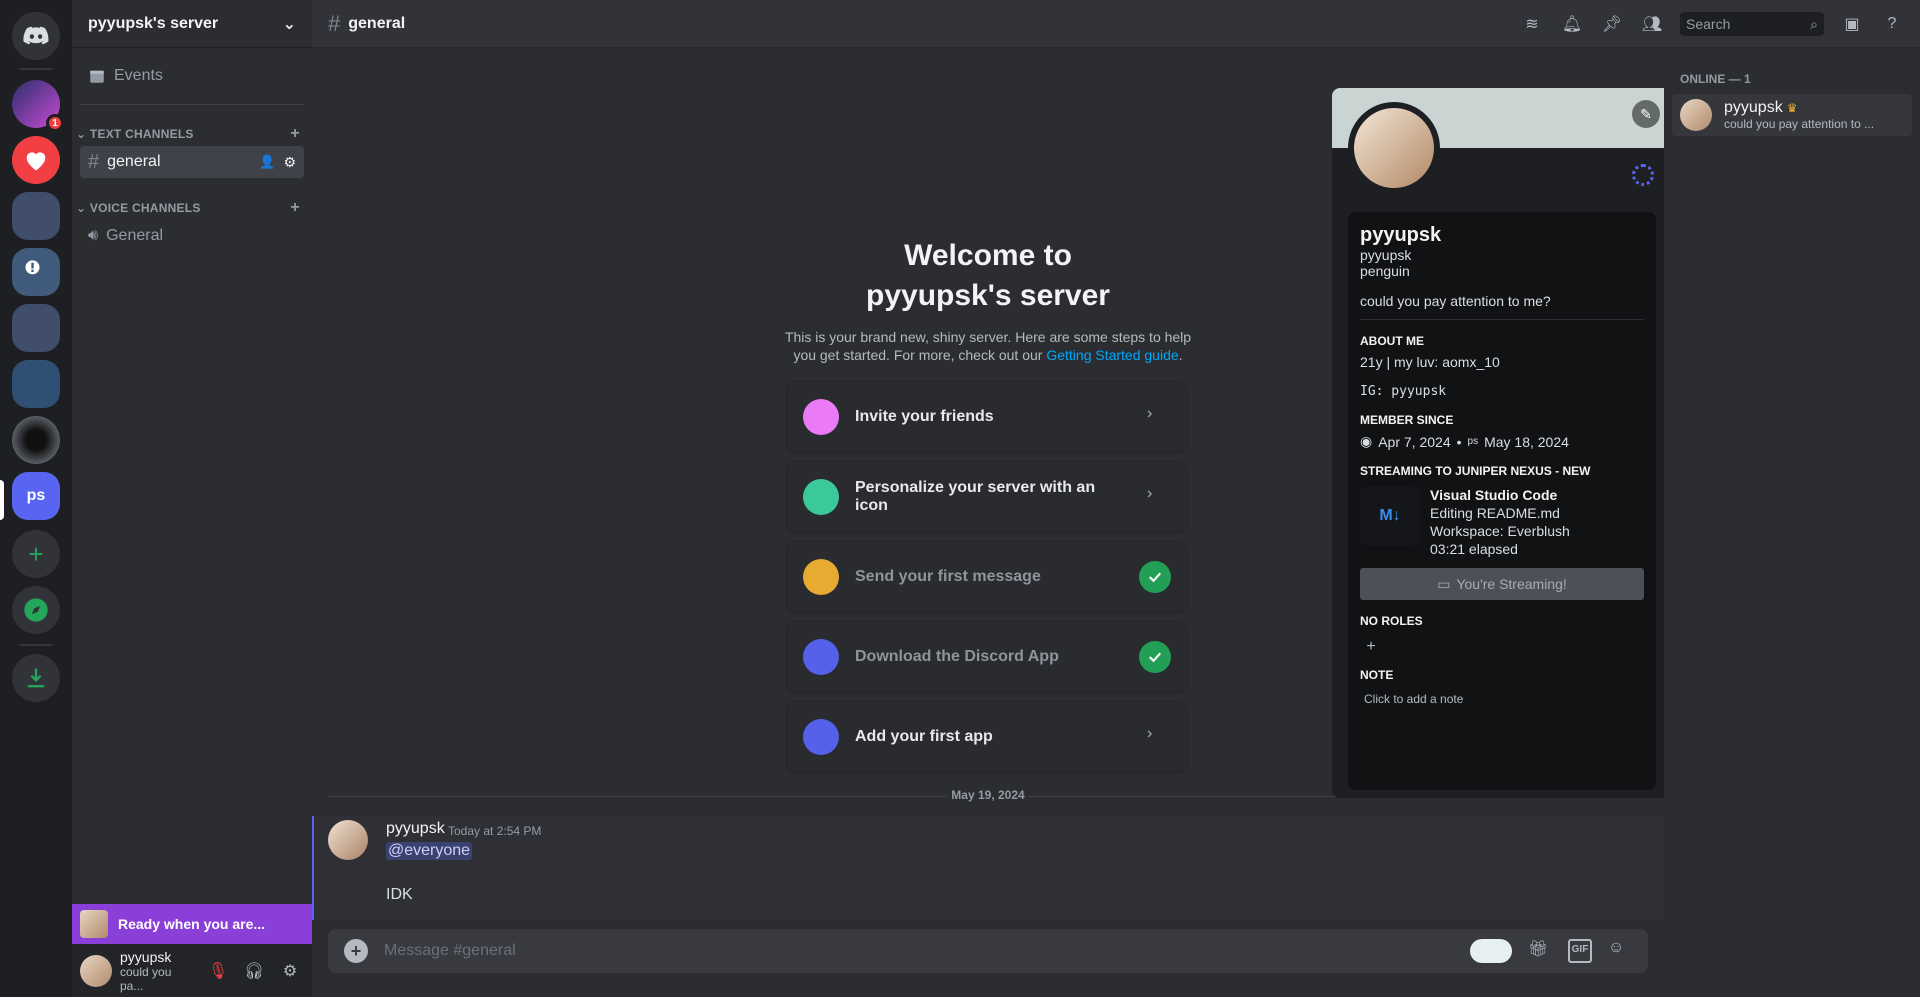 This screenshot has height=997, width=1920. Describe the element at coordinates (1502, 584) in the screenshot. I see `streaming-button: ▭ You're Streaming!` at that location.